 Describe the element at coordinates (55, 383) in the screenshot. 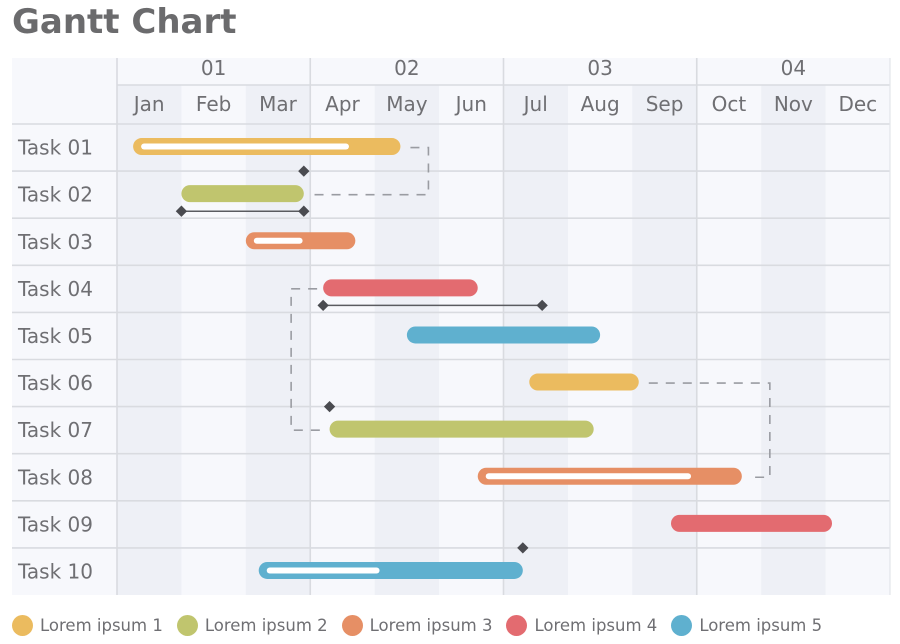

I see `task-label: Task 06` at that location.